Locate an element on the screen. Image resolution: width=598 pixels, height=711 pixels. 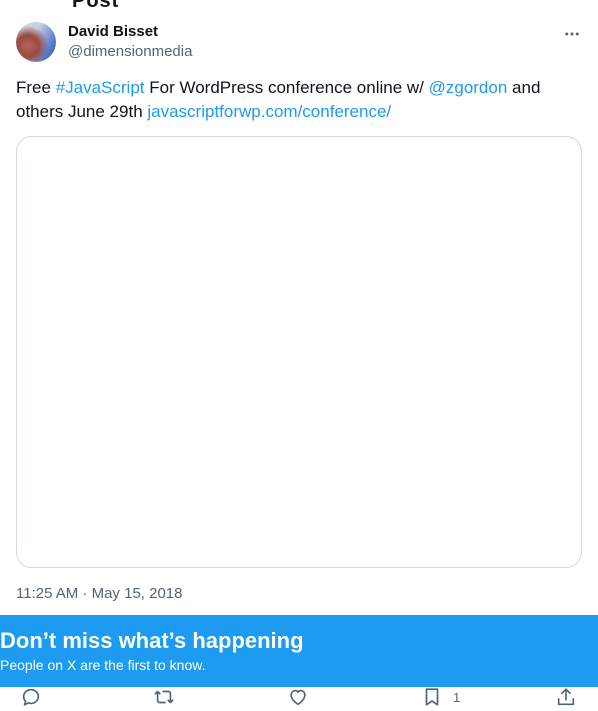
reply-icon is located at coordinates (31, 697).